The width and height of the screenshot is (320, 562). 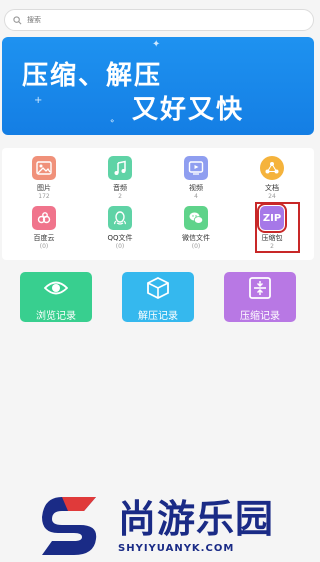 I want to click on box-icon, so click(x=158, y=288).